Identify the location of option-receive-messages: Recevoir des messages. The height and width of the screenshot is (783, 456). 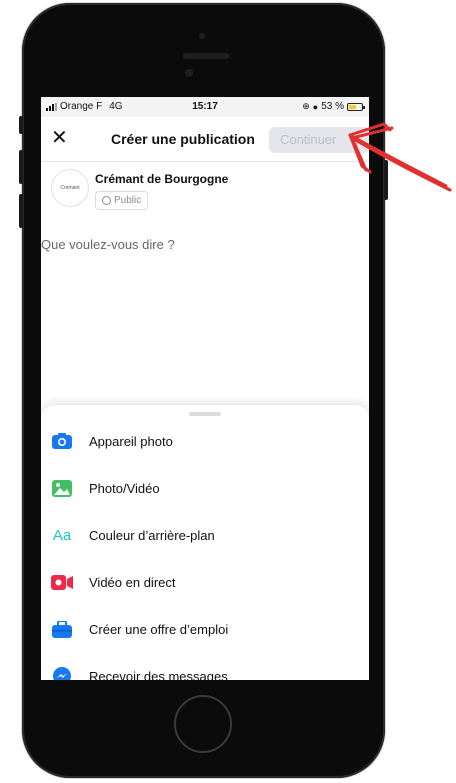
(205, 667).